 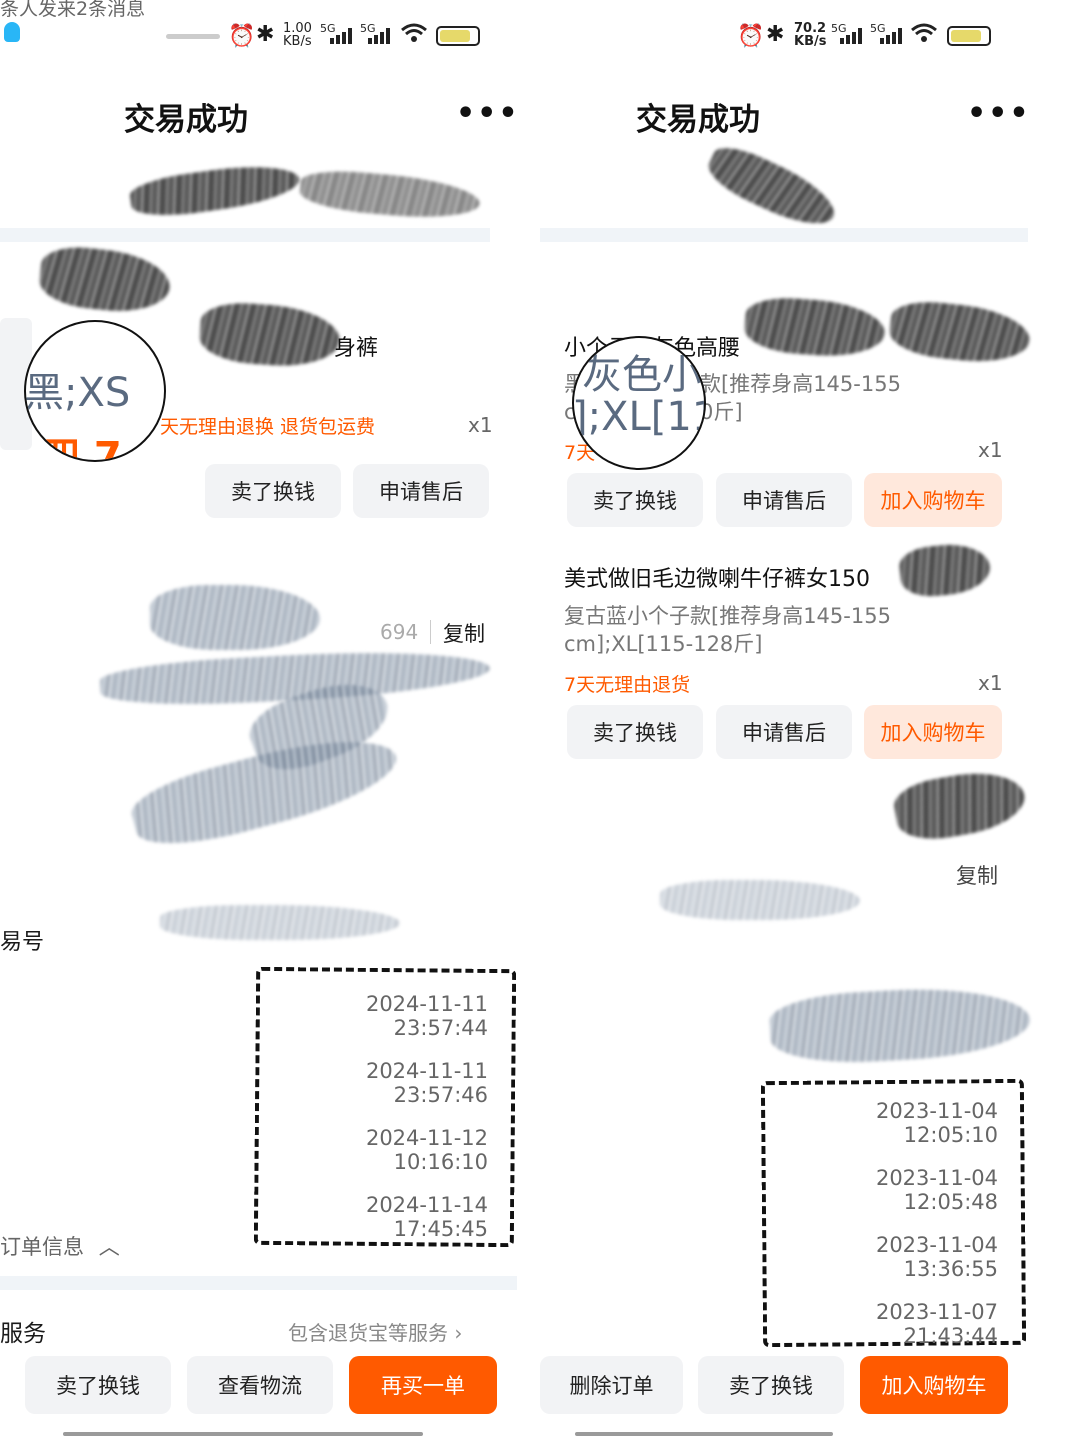 I want to click on sell-button: 卖了换钱, so click(x=273, y=491).